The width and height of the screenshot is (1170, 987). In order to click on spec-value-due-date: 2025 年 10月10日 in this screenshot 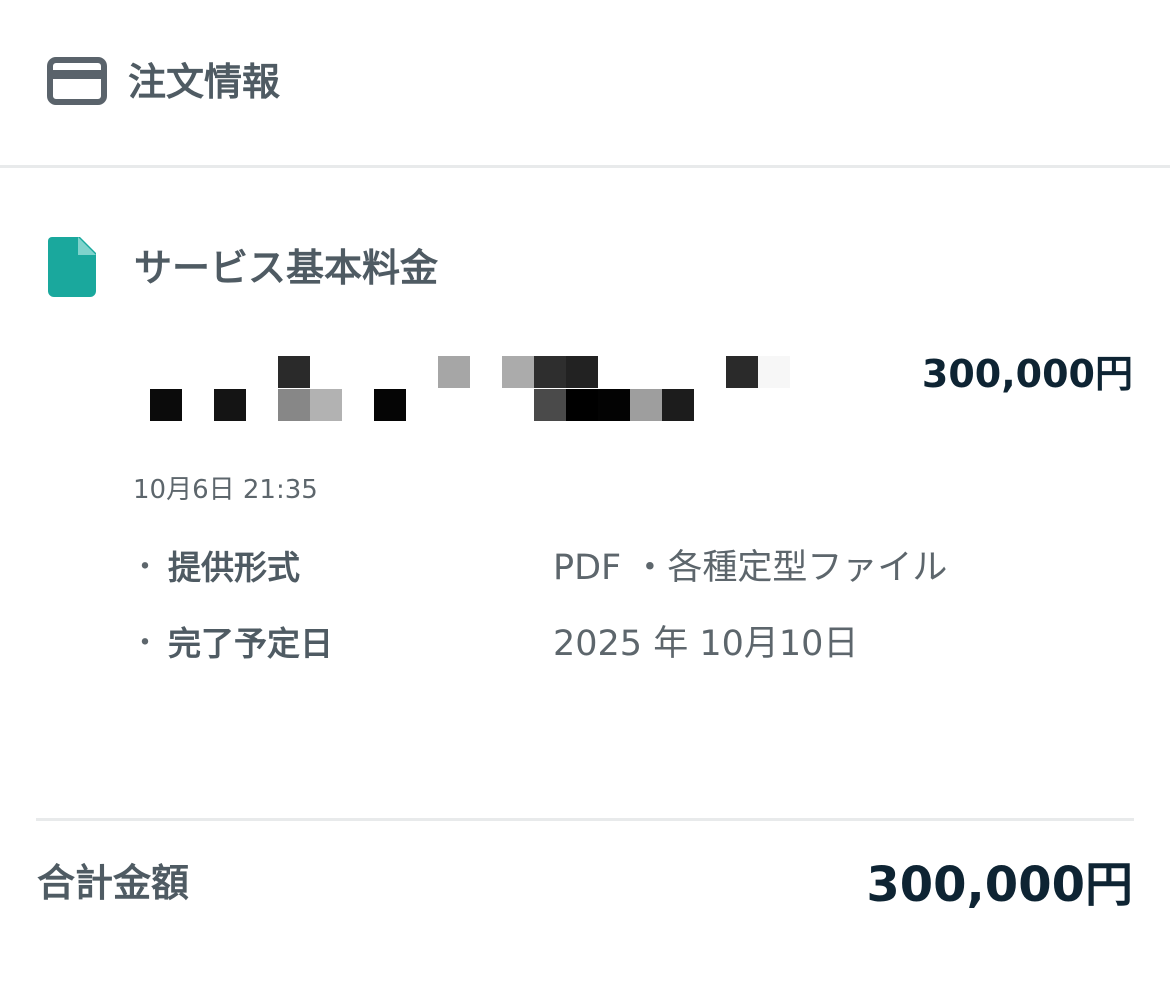, I will do `click(706, 644)`.